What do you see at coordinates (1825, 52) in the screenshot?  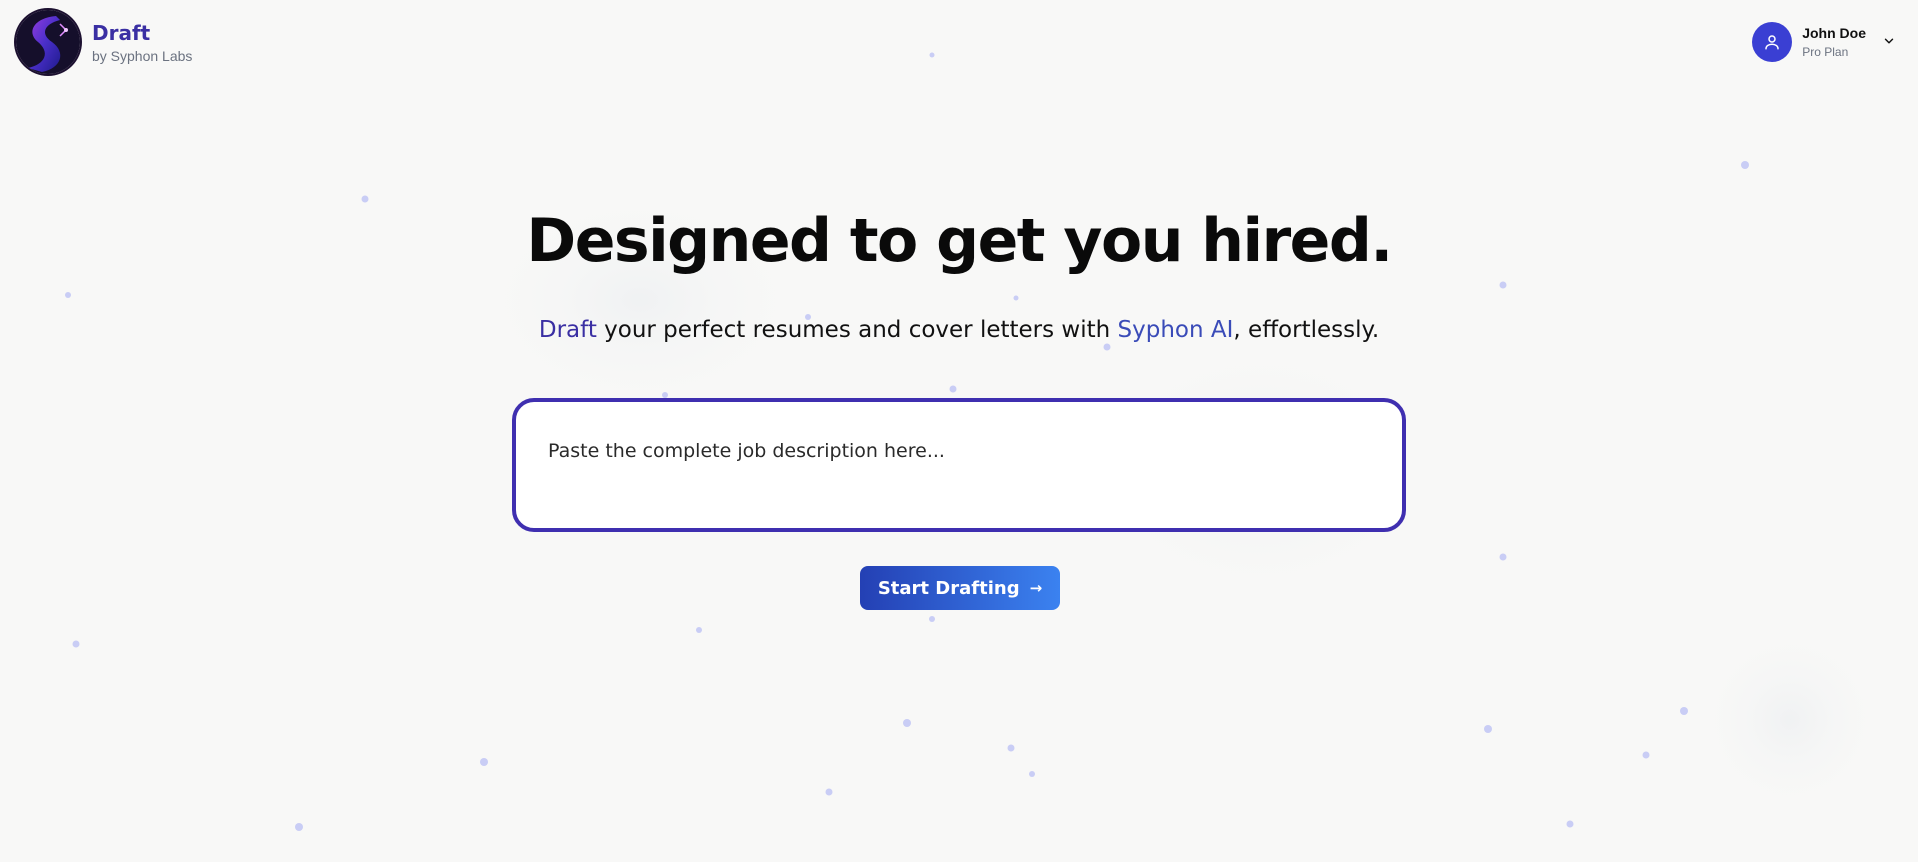 I see `user-plan: Pro Plan` at bounding box center [1825, 52].